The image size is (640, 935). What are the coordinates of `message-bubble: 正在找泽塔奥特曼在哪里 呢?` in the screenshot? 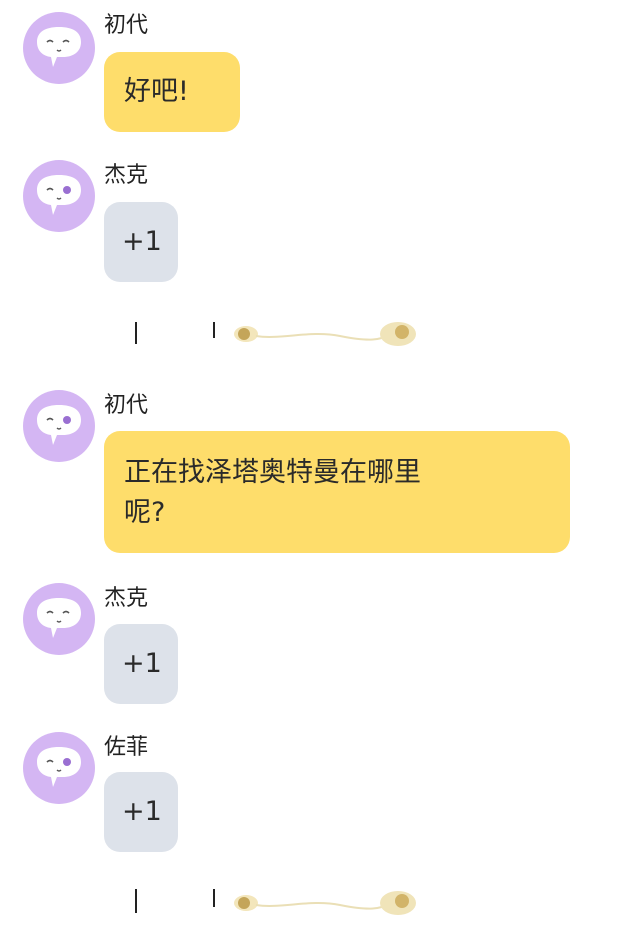 It's located at (337, 492).